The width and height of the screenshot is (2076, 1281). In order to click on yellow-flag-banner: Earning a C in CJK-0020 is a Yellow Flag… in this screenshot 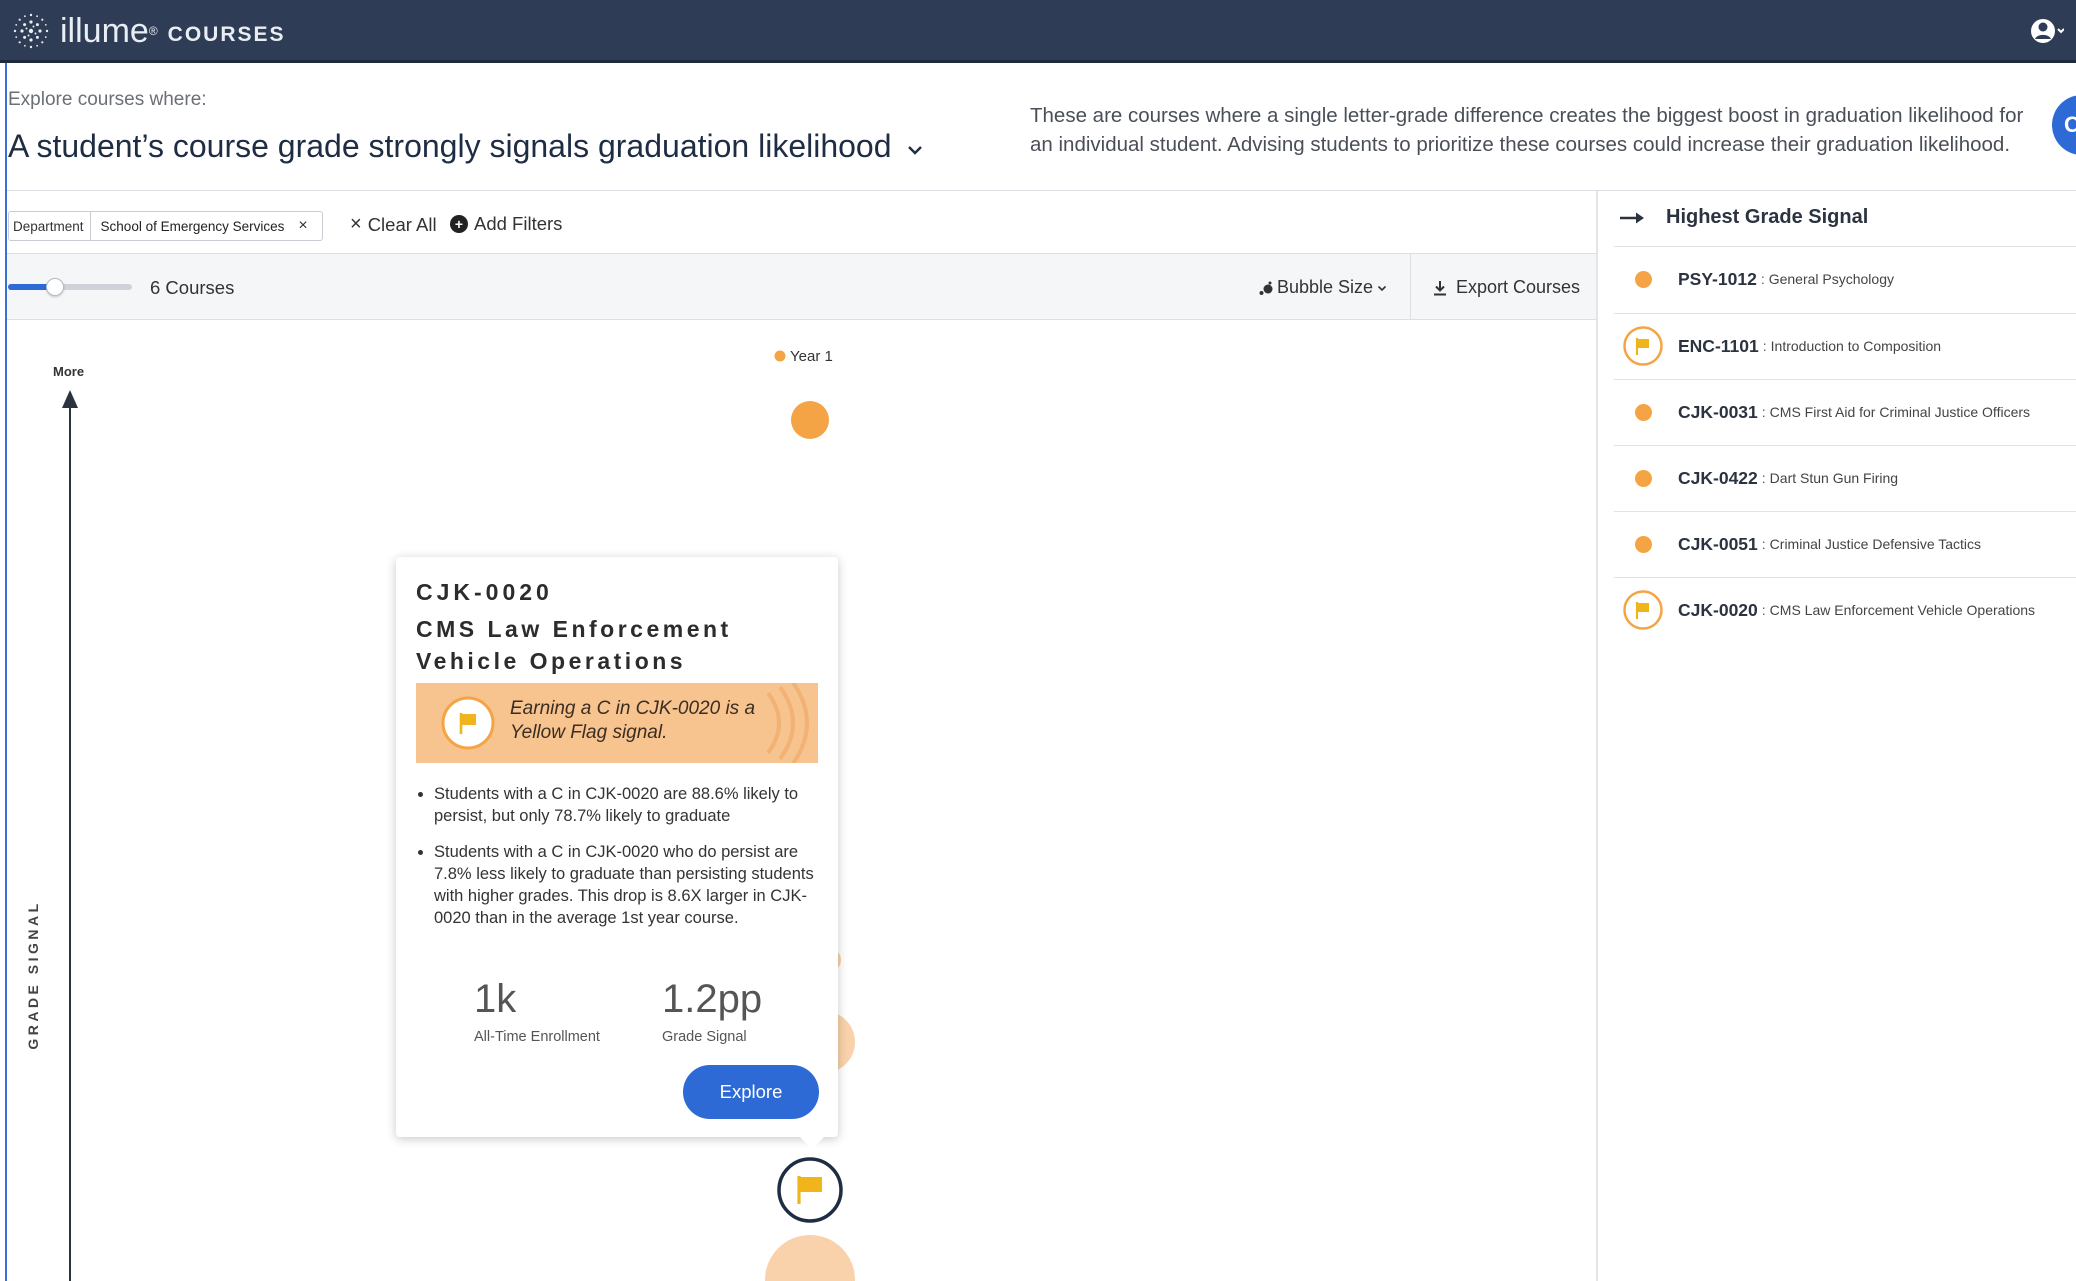, I will do `click(617, 723)`.